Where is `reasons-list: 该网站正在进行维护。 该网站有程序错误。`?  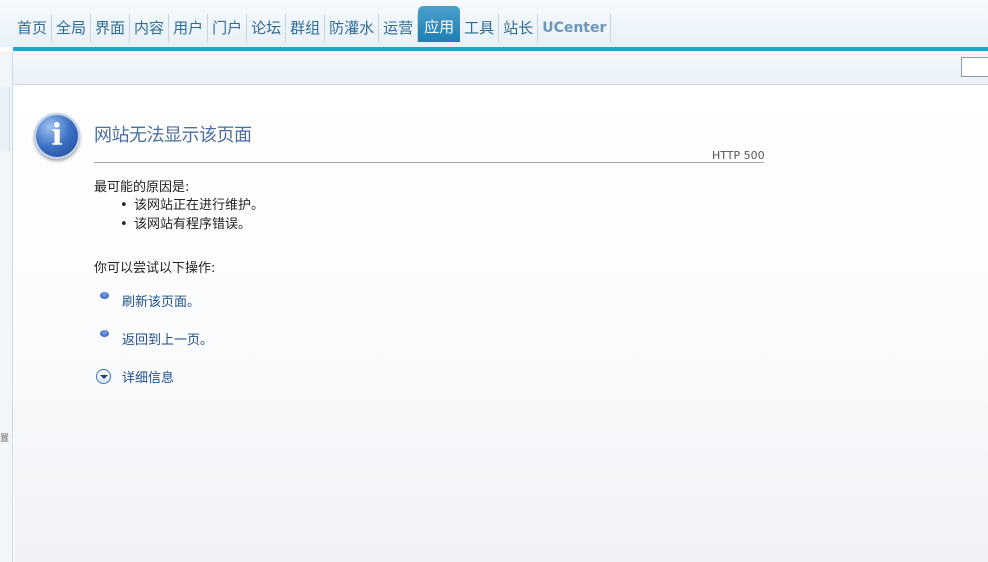
reasons-list: 该网站正在进行维护。 该网站有程序错误。 is located at coordinates (192, 215).